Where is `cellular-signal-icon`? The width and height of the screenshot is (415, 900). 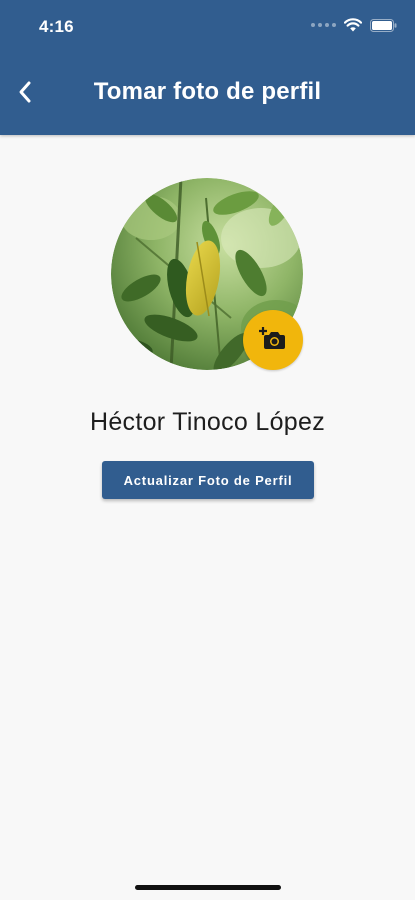 cellular-signal-icon is located at coordinates (323, 25).